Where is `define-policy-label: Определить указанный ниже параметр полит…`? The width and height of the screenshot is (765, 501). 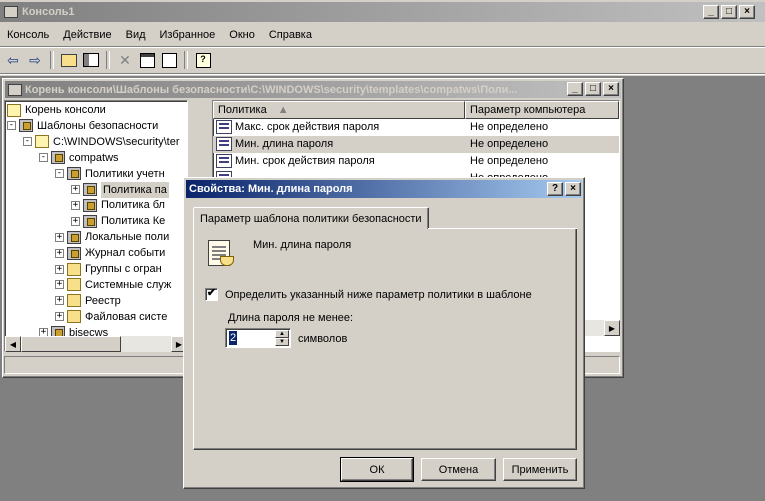
define-policy-label: Определить указанный ниже параметр полит… is located at coordinates (378, 295).